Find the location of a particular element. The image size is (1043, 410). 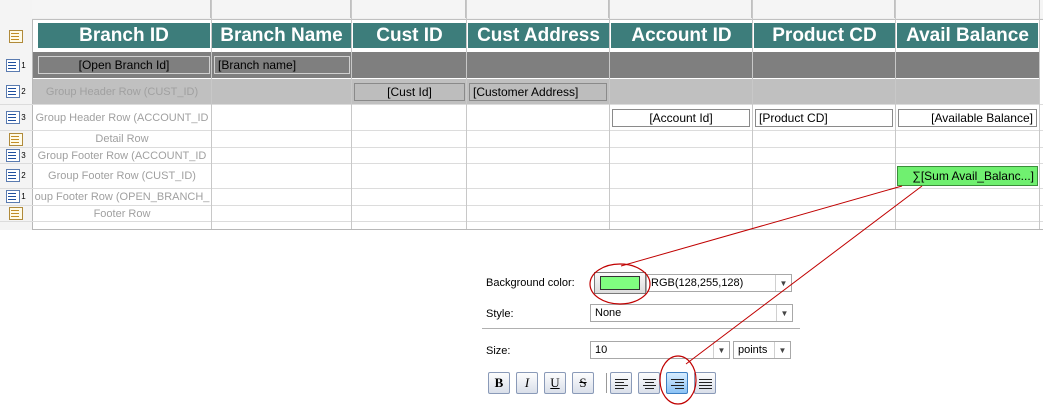

align-justify-button is located at coordinates (705, 383).